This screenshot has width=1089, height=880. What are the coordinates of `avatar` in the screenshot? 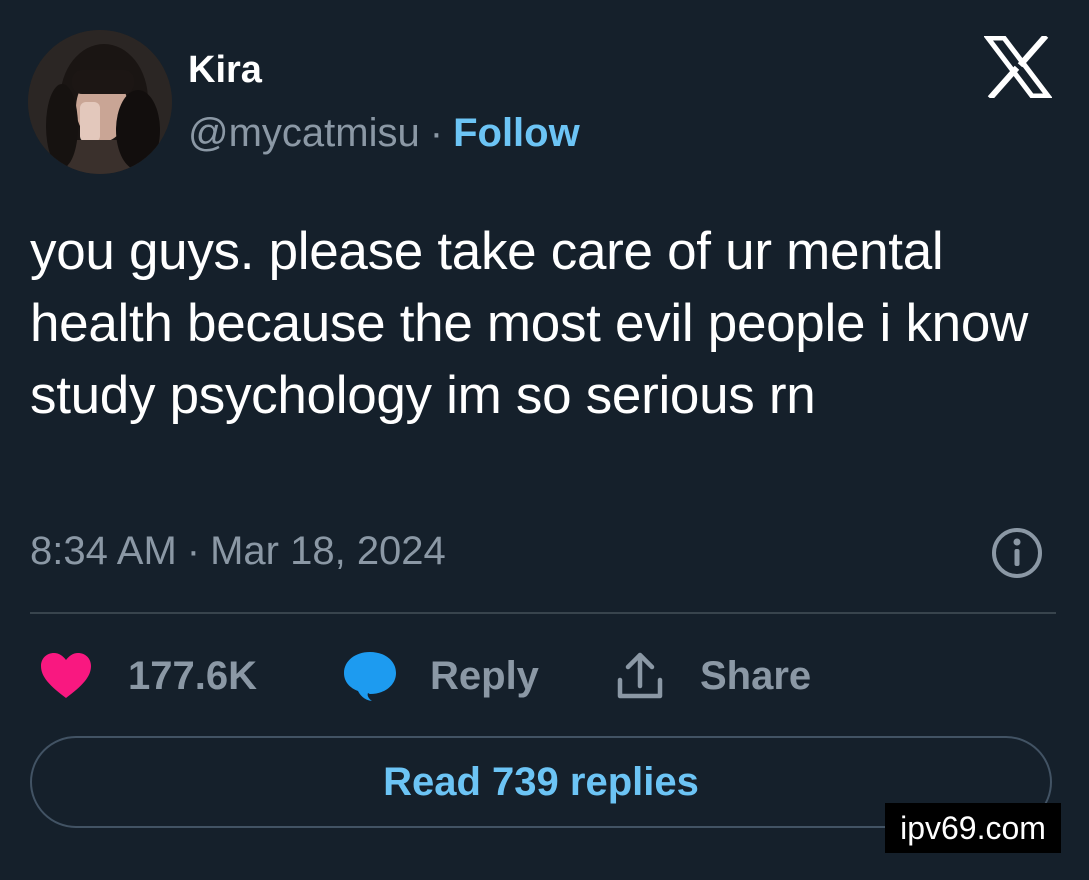 It's located at (100, 102).